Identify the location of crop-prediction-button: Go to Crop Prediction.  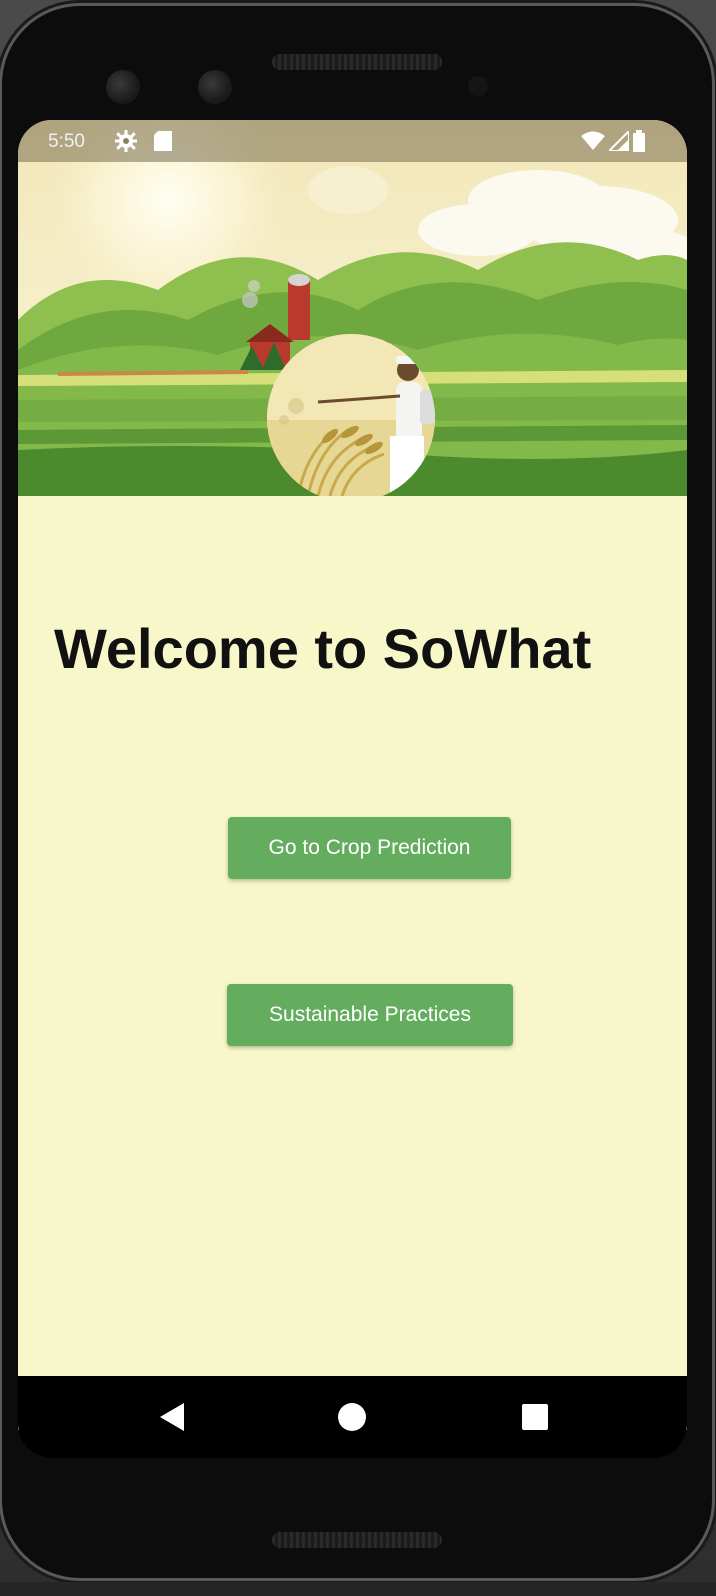
(369, 848).